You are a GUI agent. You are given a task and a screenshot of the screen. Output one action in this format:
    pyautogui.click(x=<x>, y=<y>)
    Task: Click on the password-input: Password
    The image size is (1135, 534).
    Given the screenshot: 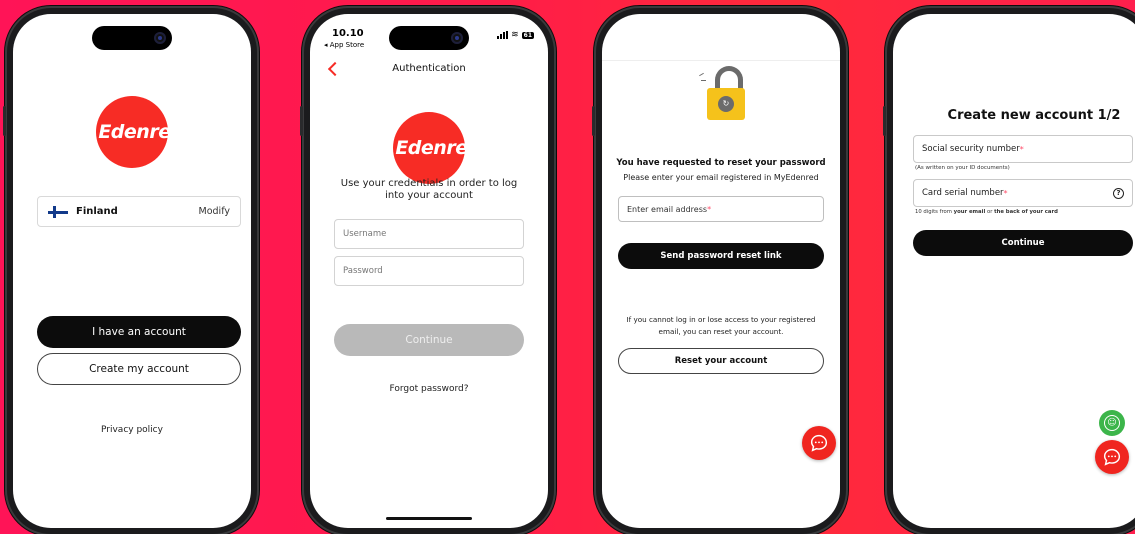 What is the action you would take?
    pyautogui.click(x=429, y=271)
    